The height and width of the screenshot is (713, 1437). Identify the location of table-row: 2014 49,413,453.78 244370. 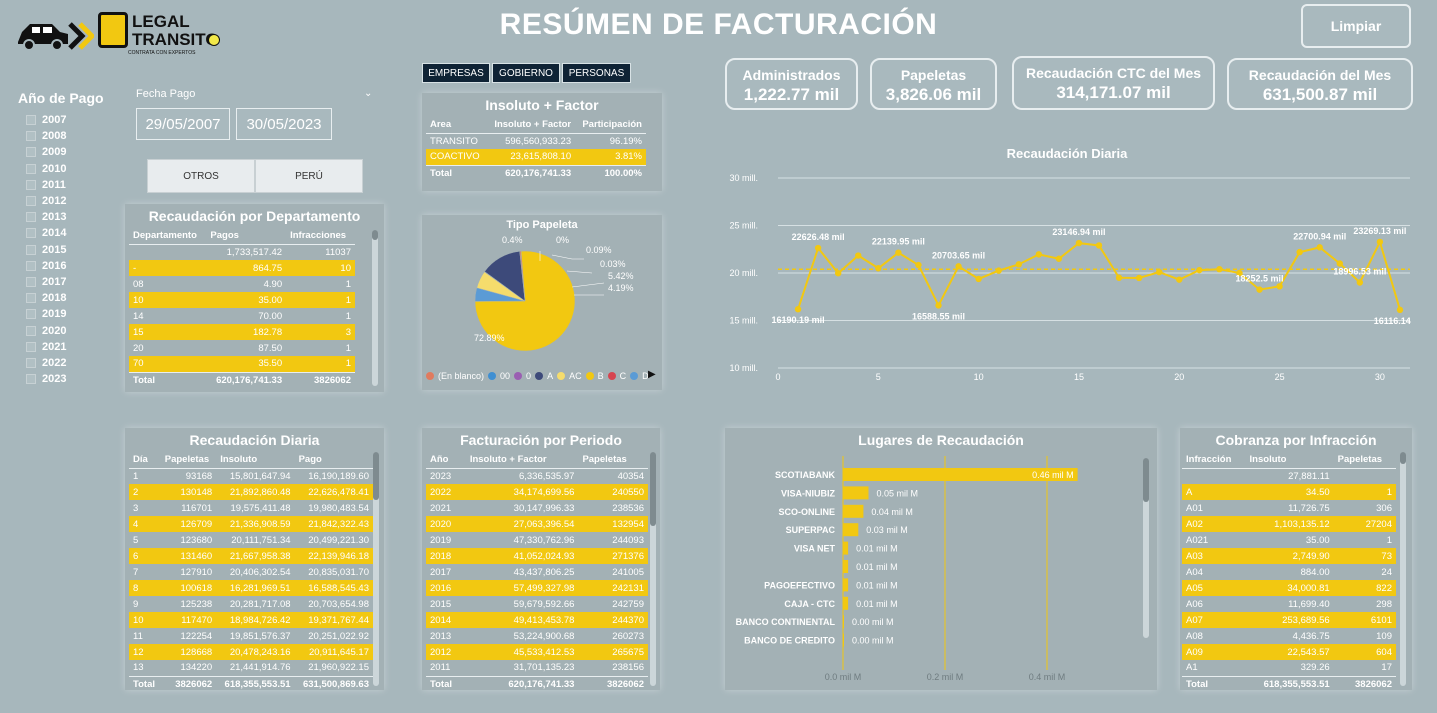
(537, 620).